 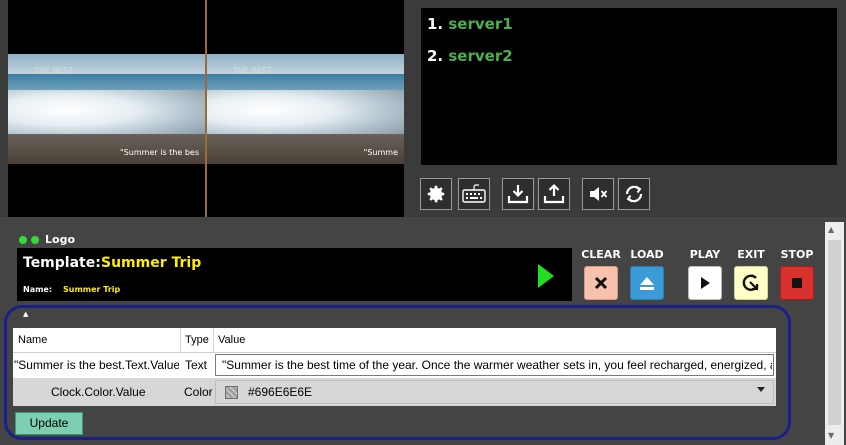 What do you see at coordinates (151, 263) in the screenshot?
I see `template-value: Summer Trip` at bounding box center [151, 263].